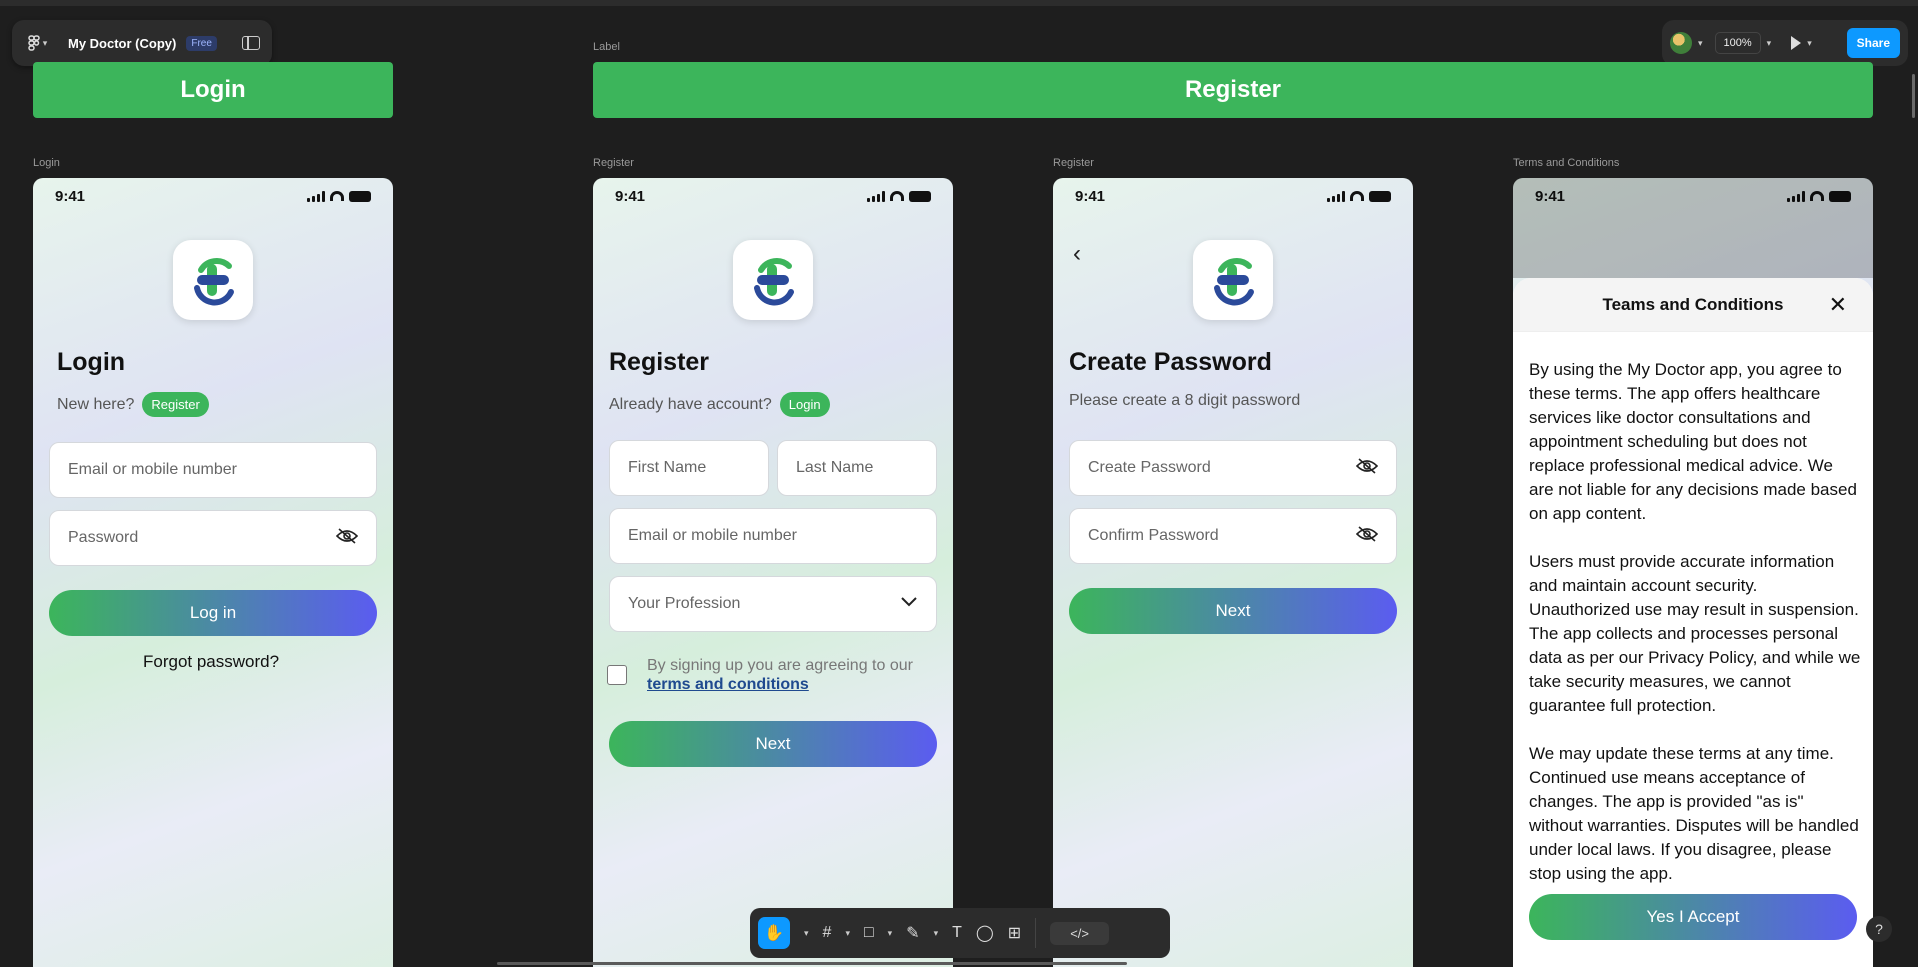 This screenshot has height=967, width=1918. Describe the element at coordinates (959, 3) in the screenshot. I see `top-bar` at that location.